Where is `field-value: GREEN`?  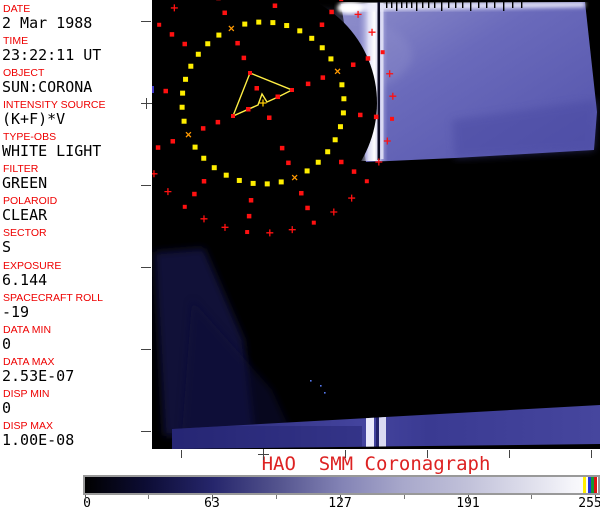
field-value: GREEN is located at coordinates (25, 183).